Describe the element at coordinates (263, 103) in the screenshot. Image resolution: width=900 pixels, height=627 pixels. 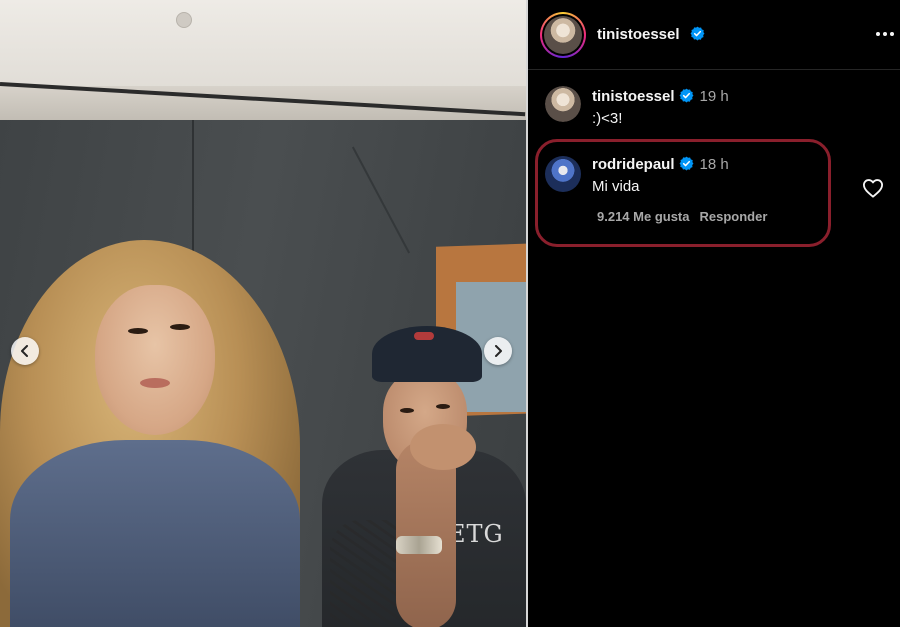
I see `photo-ceiling-band` at that location.